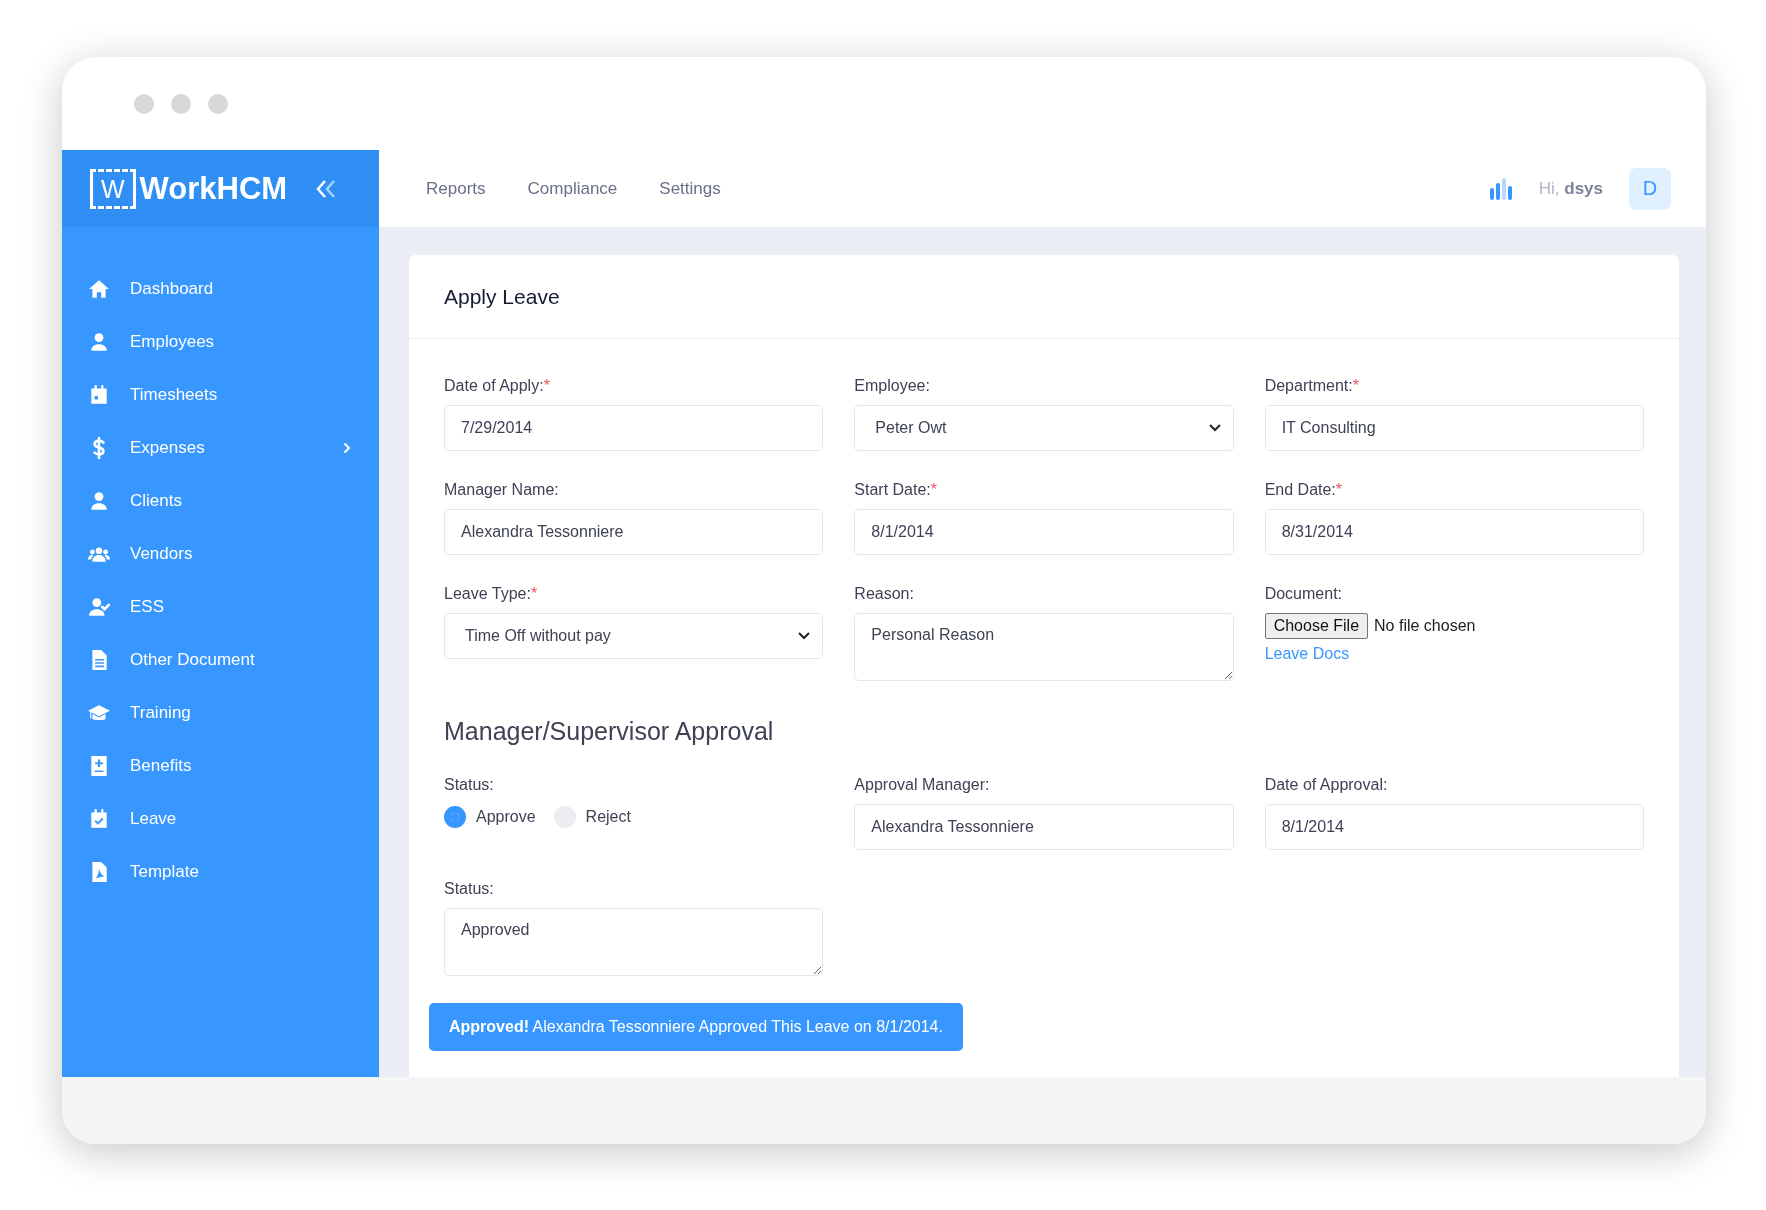  Describe the element at coordinates (634, 942) in the screenshot. I see `text-area: Approved` at that location.